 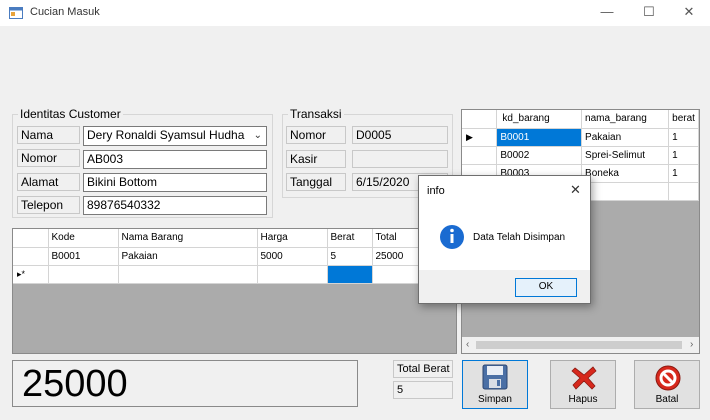 What do you see at coordinates (397, 274) in the screenshot?
I see `cell-total-new` at bounding box center [397, 274].